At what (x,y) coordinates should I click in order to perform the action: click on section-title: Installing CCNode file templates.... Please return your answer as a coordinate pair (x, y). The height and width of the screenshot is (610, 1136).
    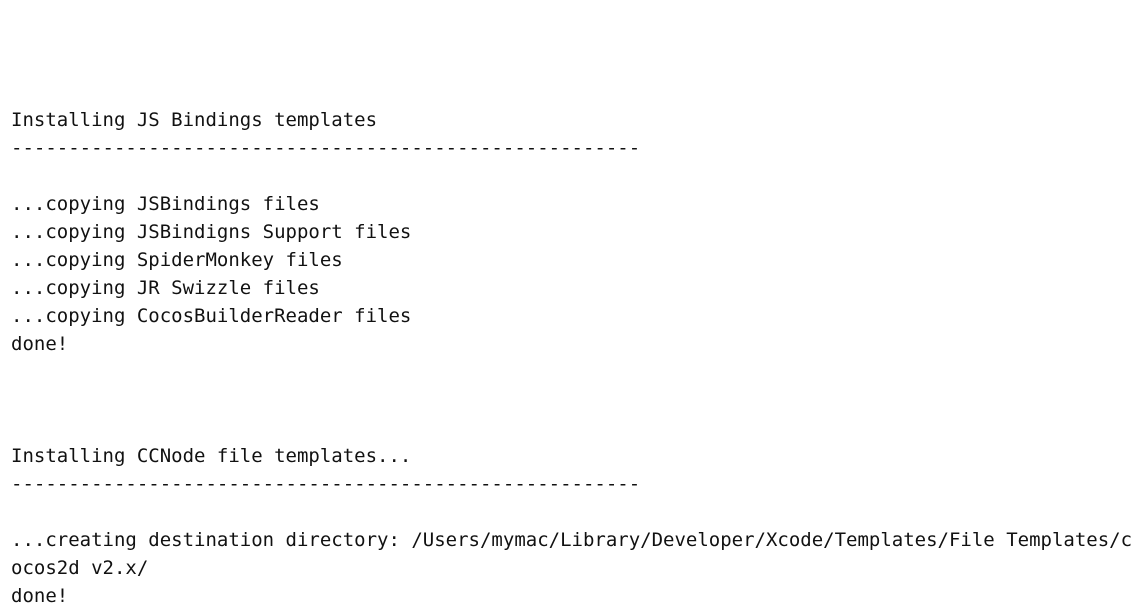
    Looking at the image, I should click on (211, 456).